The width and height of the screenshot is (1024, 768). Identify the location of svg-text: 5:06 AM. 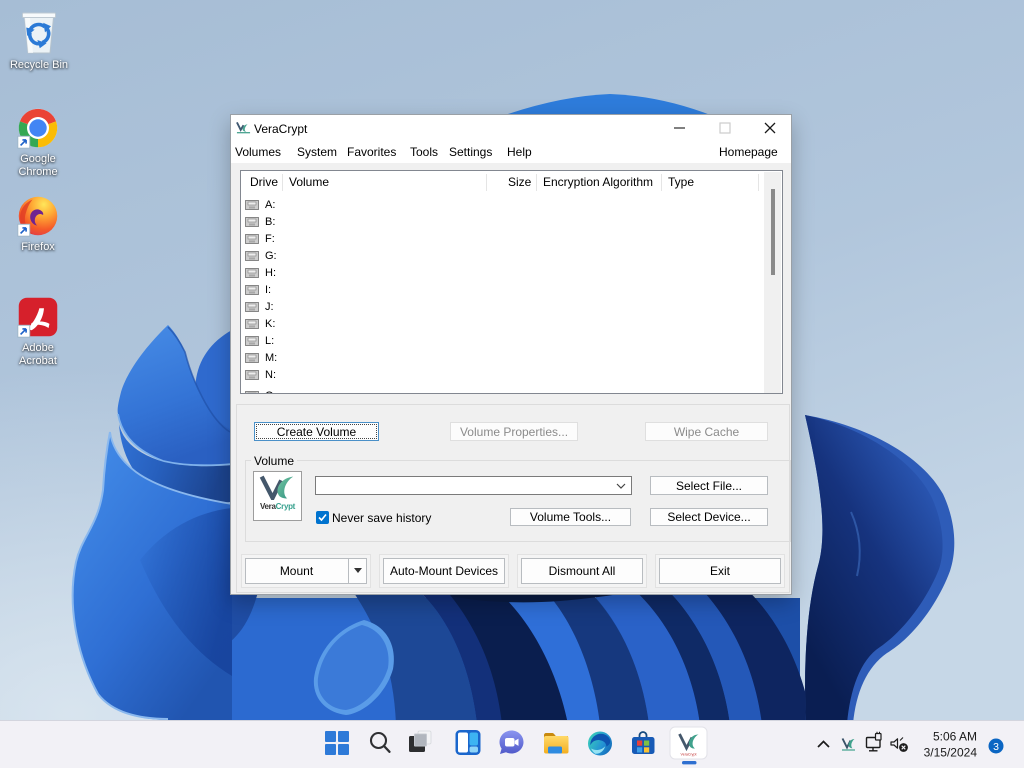
(955, 737).